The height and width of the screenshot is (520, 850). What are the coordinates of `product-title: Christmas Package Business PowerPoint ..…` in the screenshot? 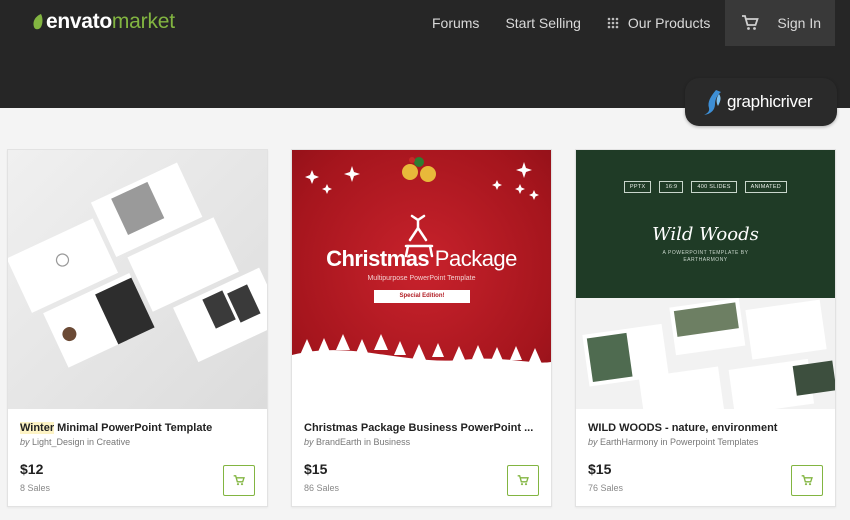 It's located at (418, 428).